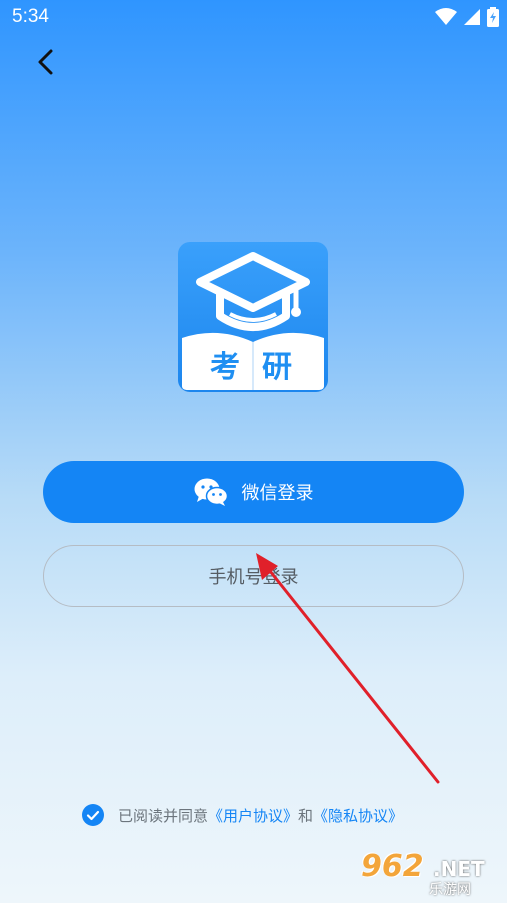 This screenshot has height=903, width=507. Describe the element at coordinates (358, 815) in the screenshot. I see `privacy-agreement-link: 《隐私协议》` at that location.